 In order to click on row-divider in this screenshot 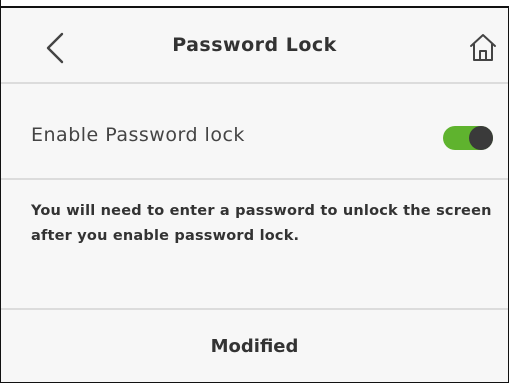, I will do `click(254, 179)`.